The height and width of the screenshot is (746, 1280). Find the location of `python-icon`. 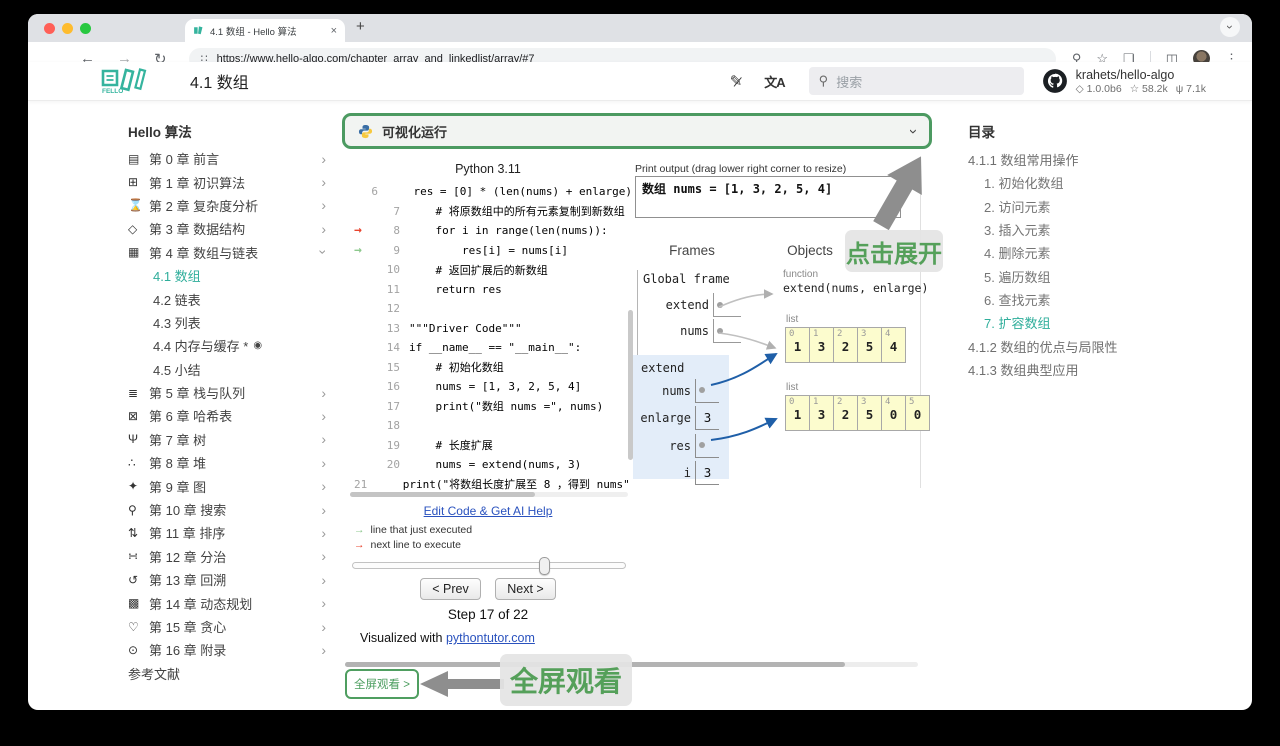

python-icon is located at coordinates (365, 131).